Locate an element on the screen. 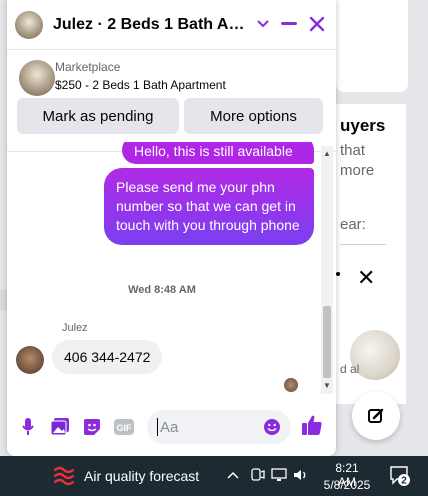  air-quality-icon is located at coordinates (64, 476).